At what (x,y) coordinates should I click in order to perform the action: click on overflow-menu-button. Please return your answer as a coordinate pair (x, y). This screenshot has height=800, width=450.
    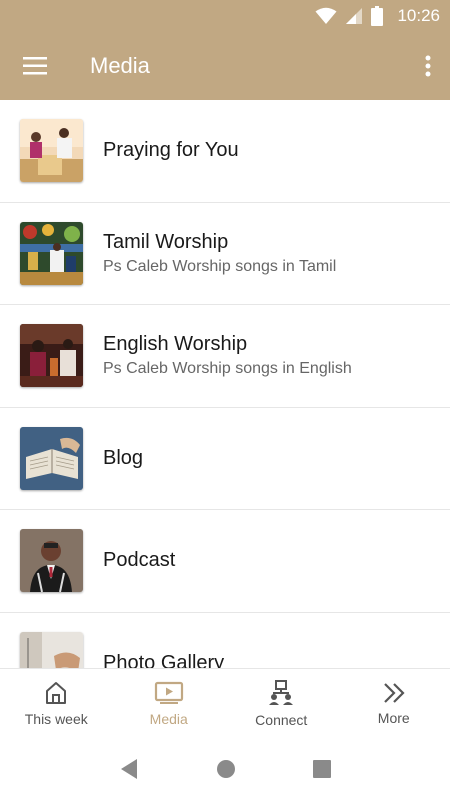
    Looking at the image, I should click on (428, 66).